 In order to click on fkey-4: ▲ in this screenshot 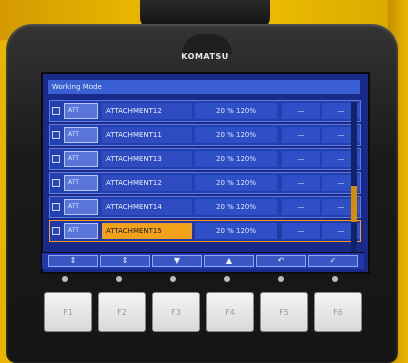, I will do `click(229, 261)`.